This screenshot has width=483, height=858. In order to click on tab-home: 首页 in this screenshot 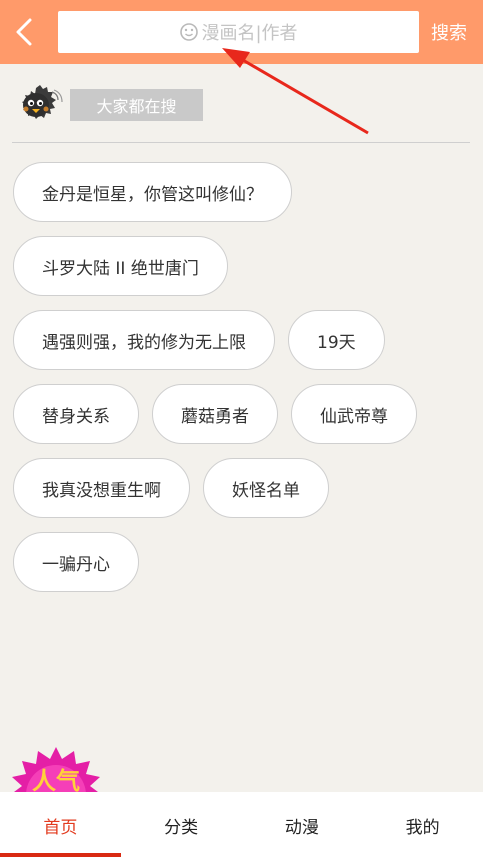, I will do `click(60, 825)`.